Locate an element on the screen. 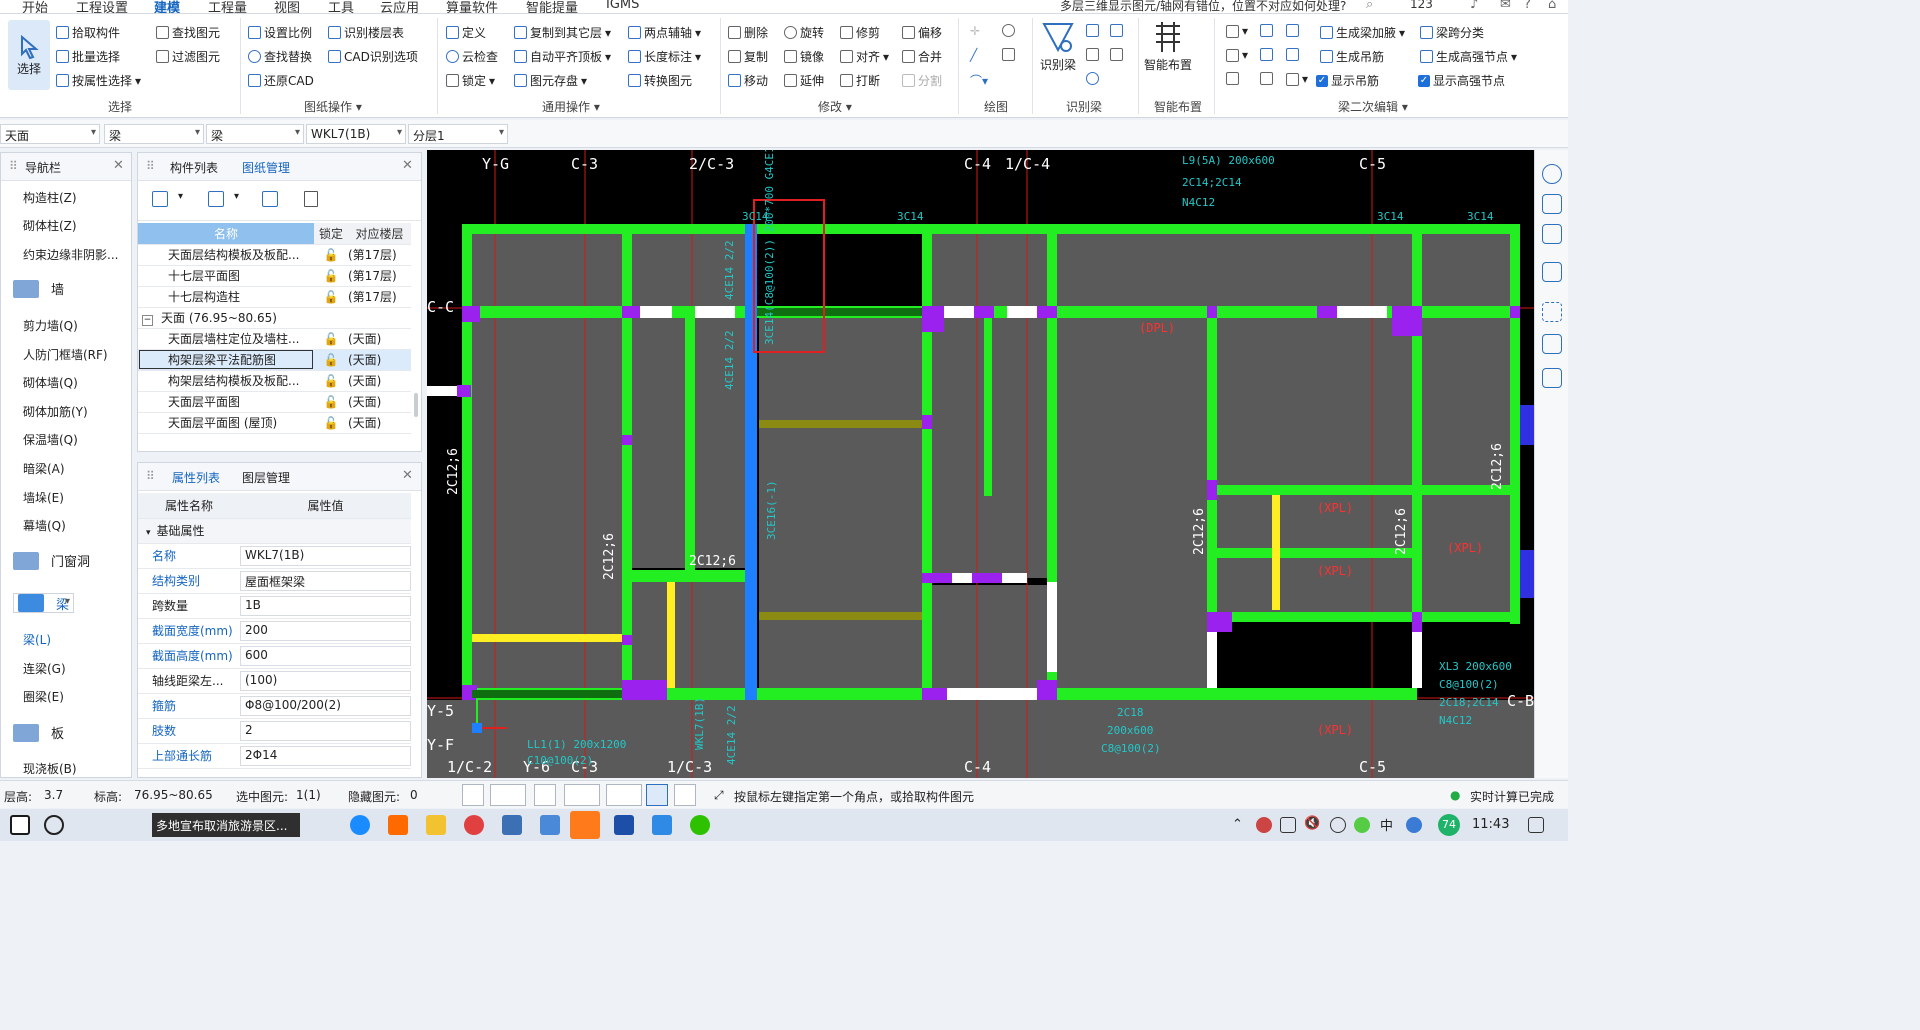  offset-button: 偏移 is located at coordinates (922, 32).